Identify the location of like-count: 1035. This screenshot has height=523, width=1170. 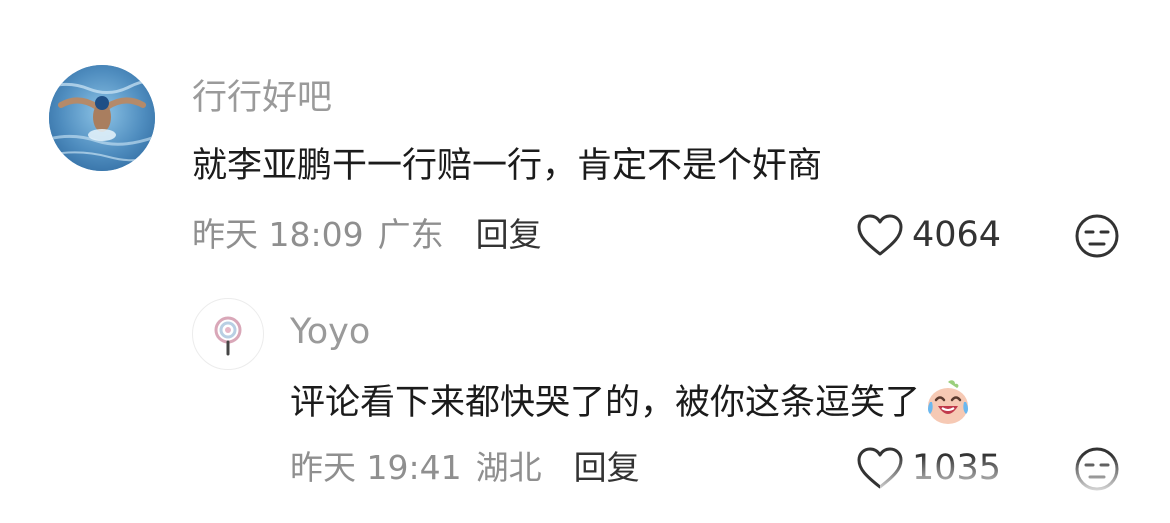
(957, 468).